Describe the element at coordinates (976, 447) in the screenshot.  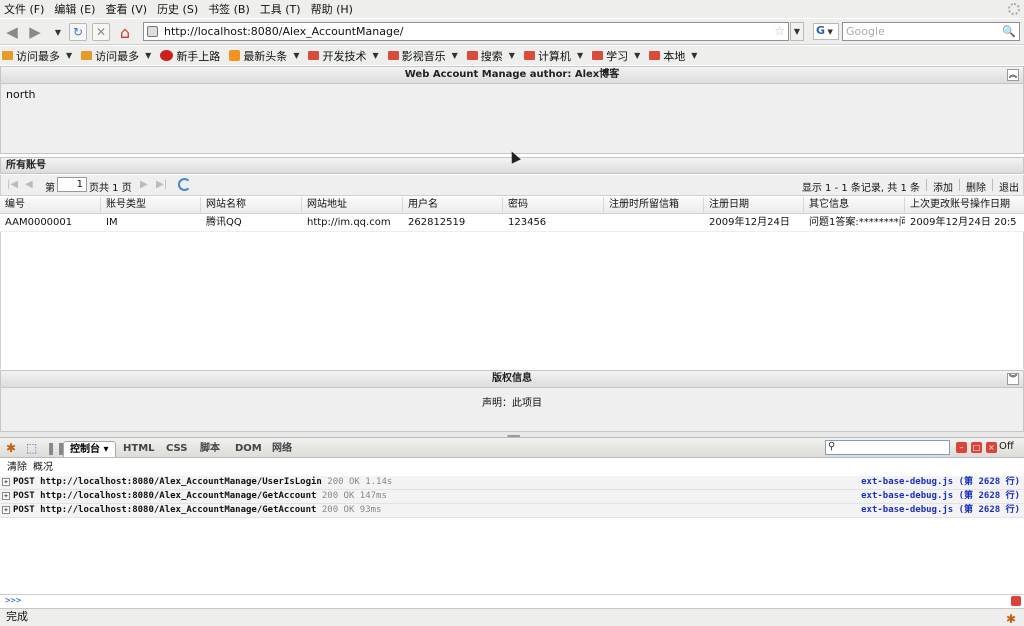
I see `detach-icon: □` at that location.